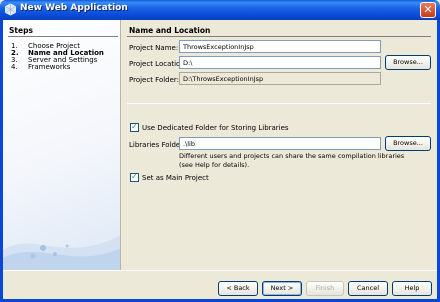 The height and width of the screenshot is (302, 440). Describe the element at coordinates (175, 178) in the screenshot. I see `main-project-label: Set as Main Project` at that location.